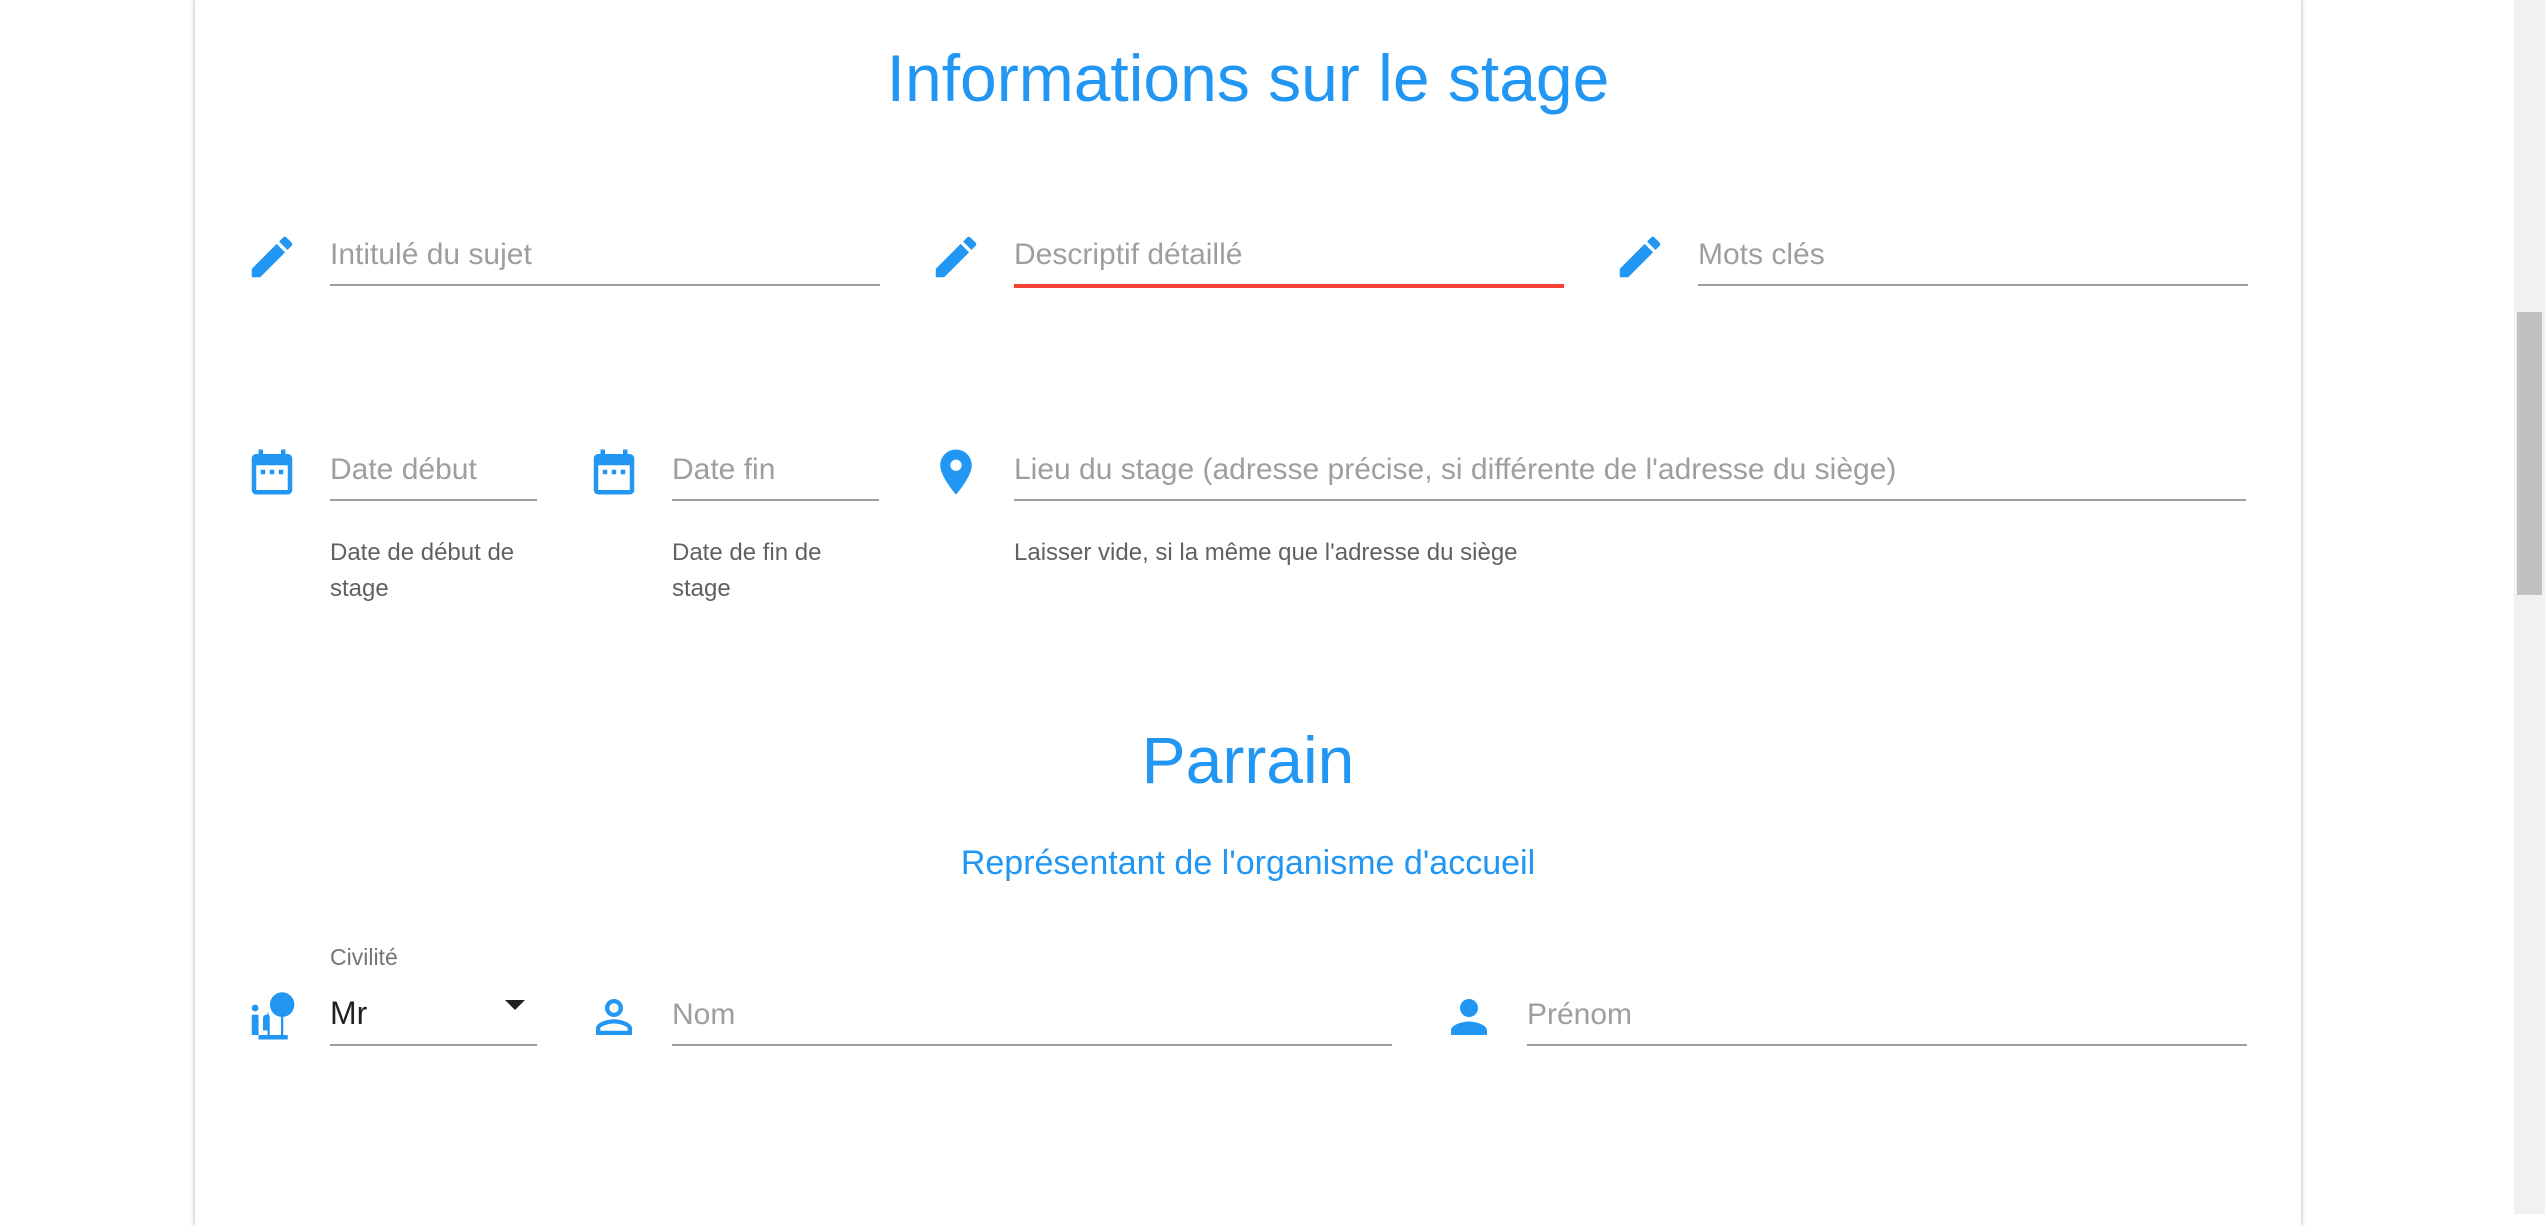 This screenshot has width=2545, height=1226. Describe the element at coordinates (737, 526) in the screenshot. I see `end-date-field: Date de fin de stage` at that location.